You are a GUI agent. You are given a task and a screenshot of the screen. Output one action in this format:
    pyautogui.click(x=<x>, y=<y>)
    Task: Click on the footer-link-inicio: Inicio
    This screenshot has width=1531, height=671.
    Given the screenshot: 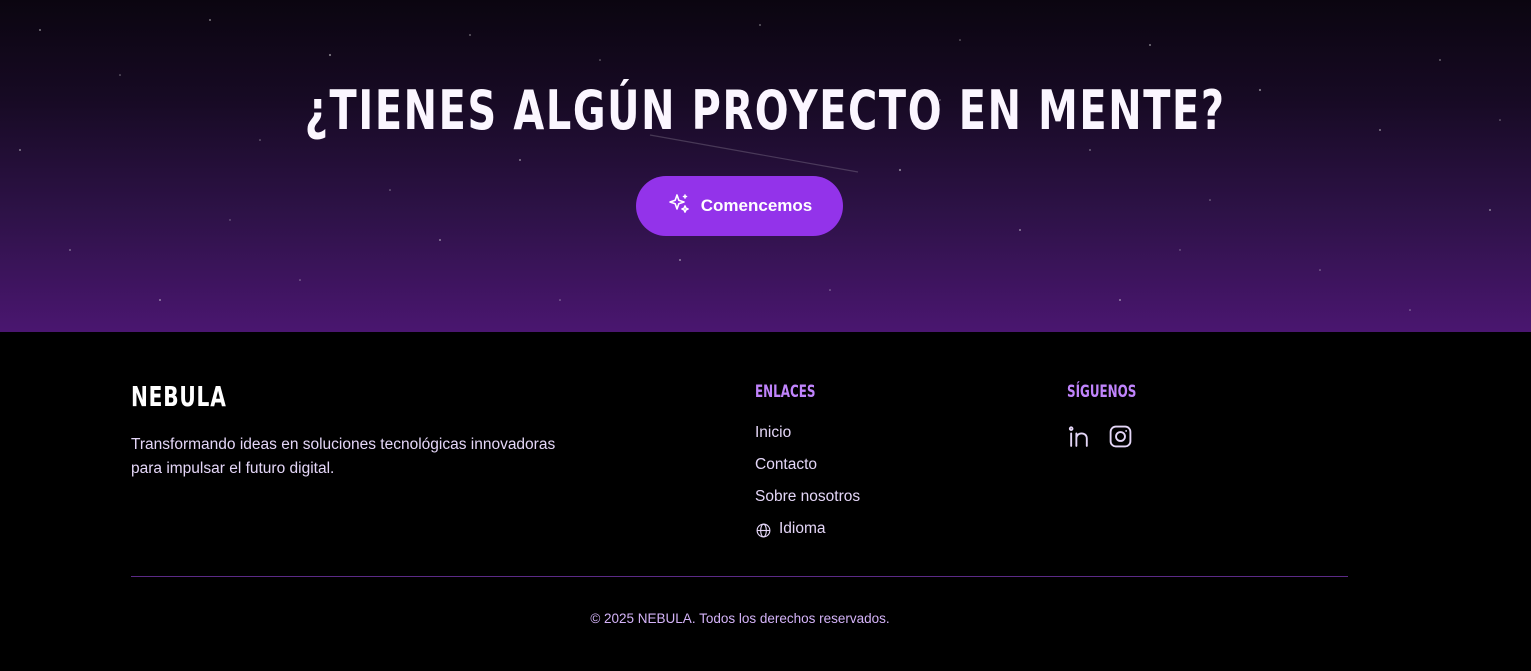 What is the action you would take?
    pyautogui.click(x=807, y=440)
    